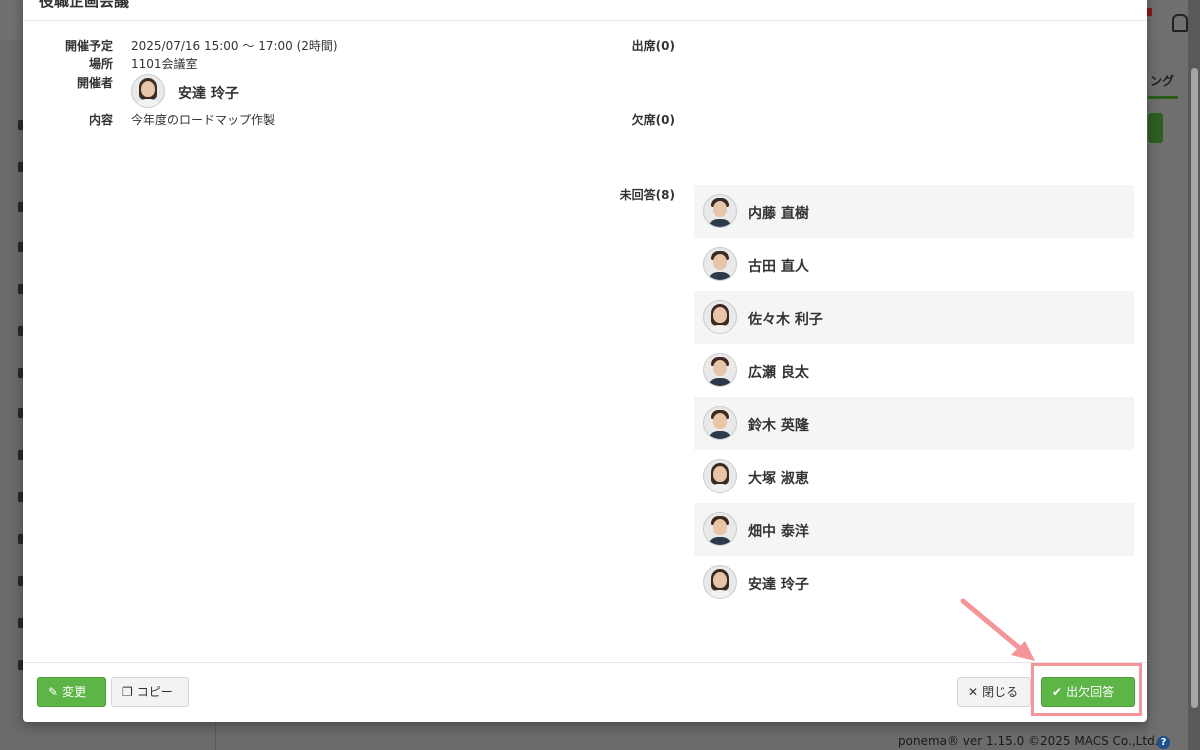 Image resolution: width=1200 pixels, height=750 pixels. I want to click on member-name: 古田 直人, so click(778, 267).